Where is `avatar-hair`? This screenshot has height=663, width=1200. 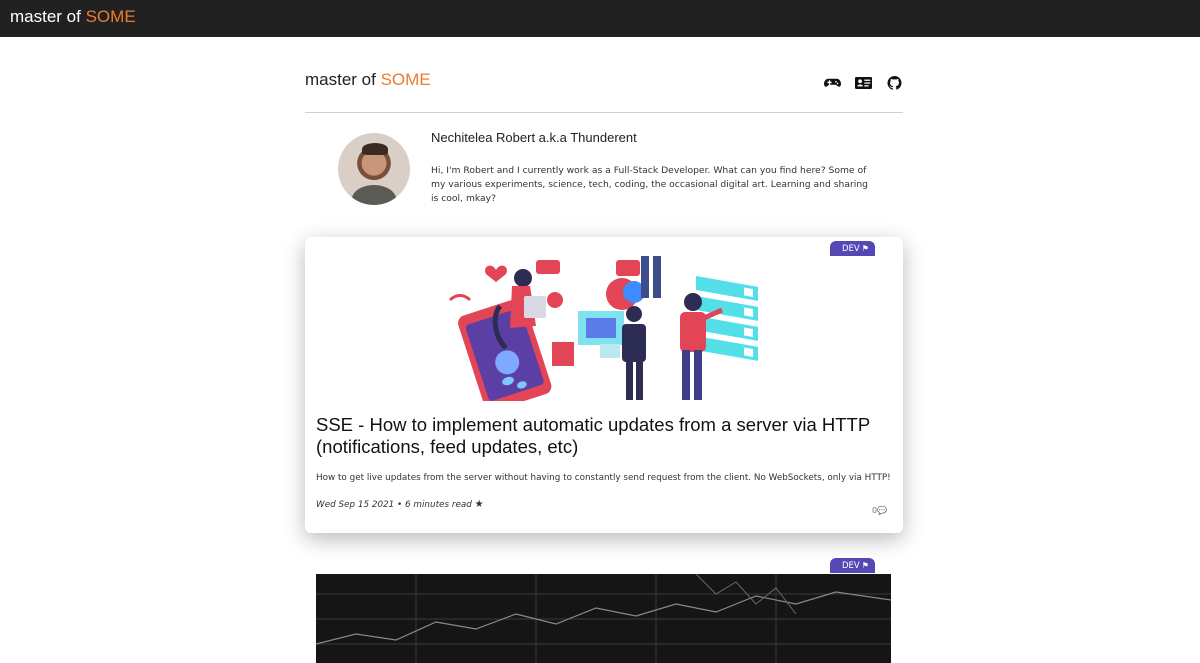
avatar-hair is located at coordinates (375, 149).